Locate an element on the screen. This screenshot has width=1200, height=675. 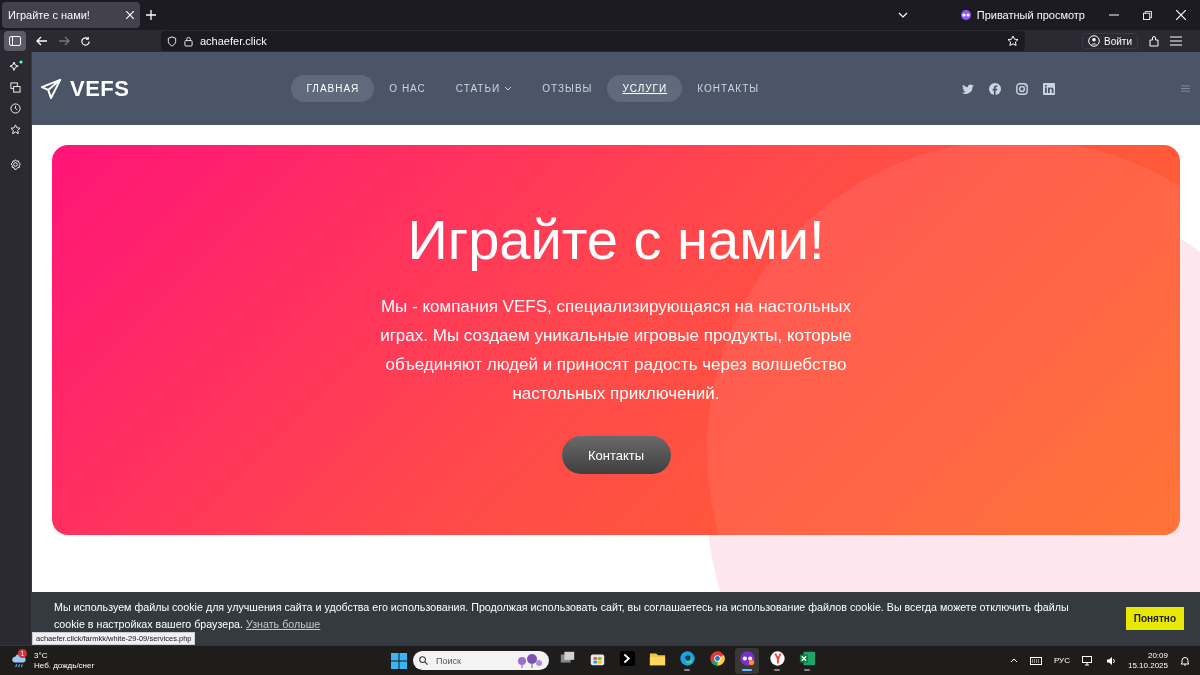
mask-app-icon is located at coordinates (747, 658).